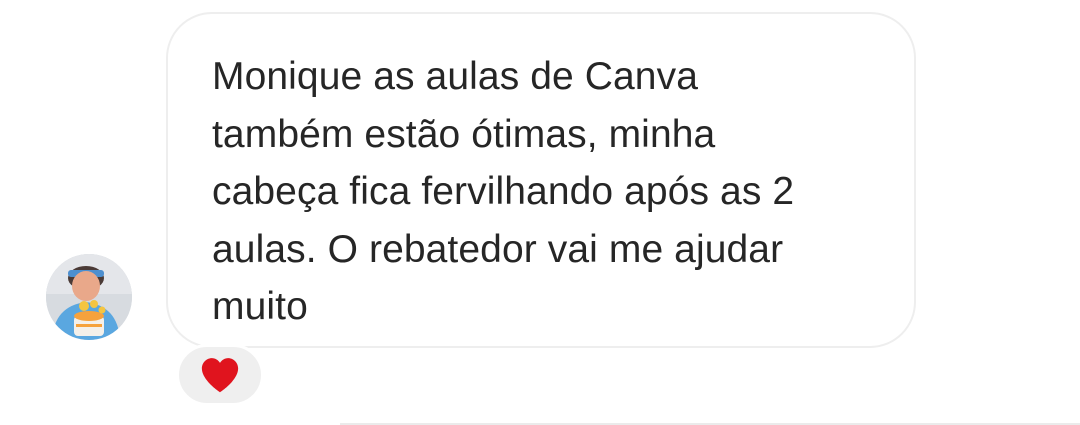  I want to click on heart-icon, so click(220, 375).